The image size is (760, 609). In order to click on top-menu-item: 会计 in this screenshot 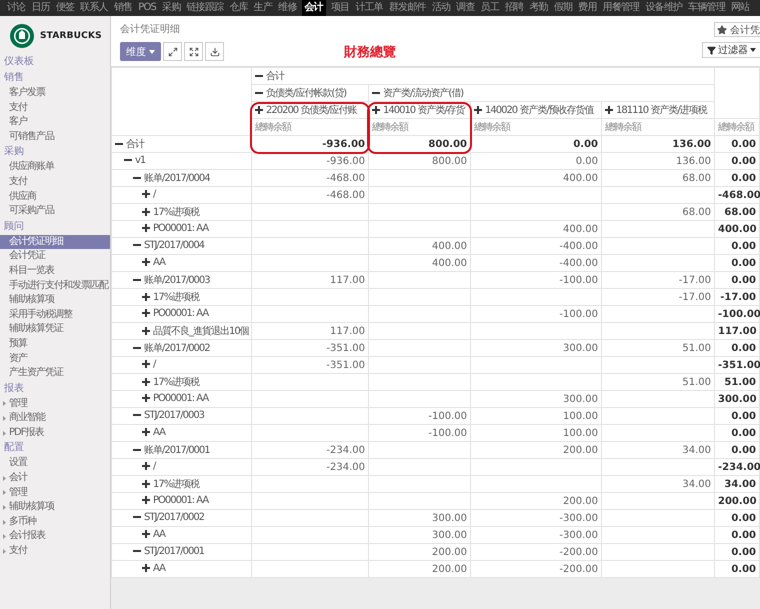, I will do `click(314, 8)`.